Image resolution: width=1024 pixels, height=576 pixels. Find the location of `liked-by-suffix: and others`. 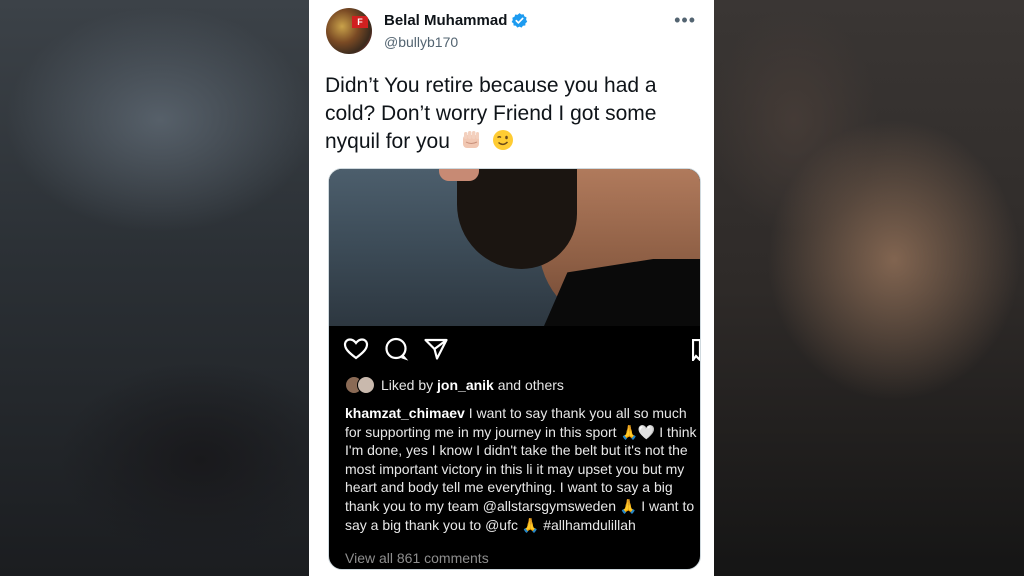

liked-by-suffix: and others is located at coordinates (531, 385).